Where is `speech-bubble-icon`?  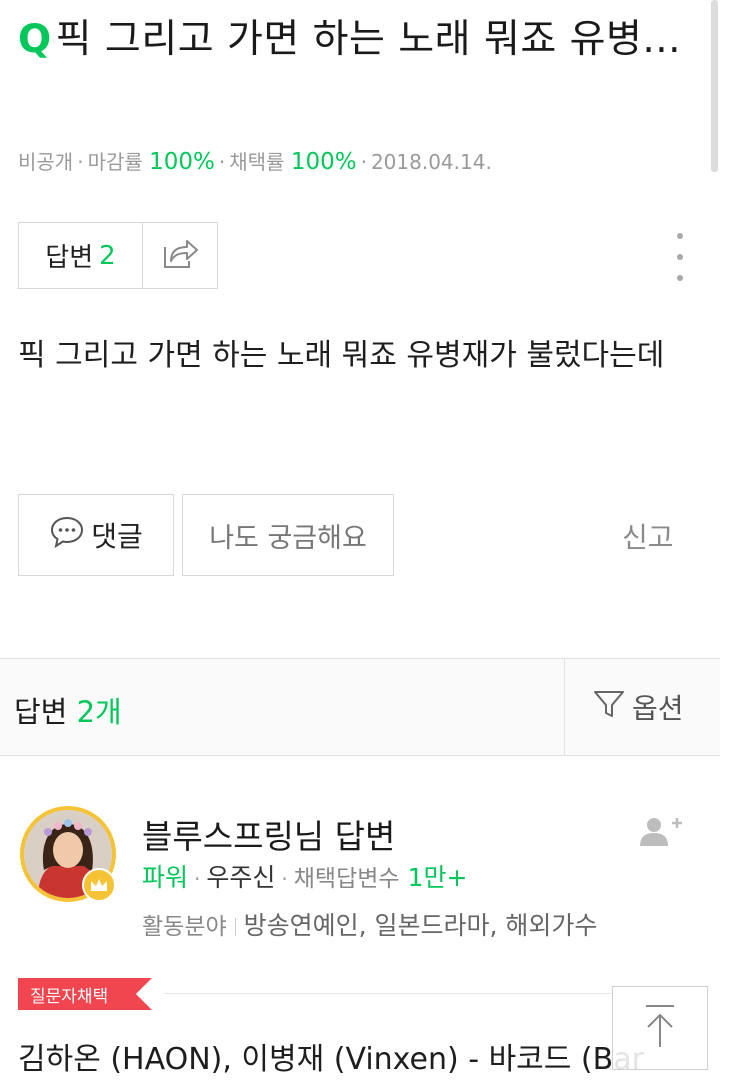 speech-bubble-icon is located at coordinates (70, 535).